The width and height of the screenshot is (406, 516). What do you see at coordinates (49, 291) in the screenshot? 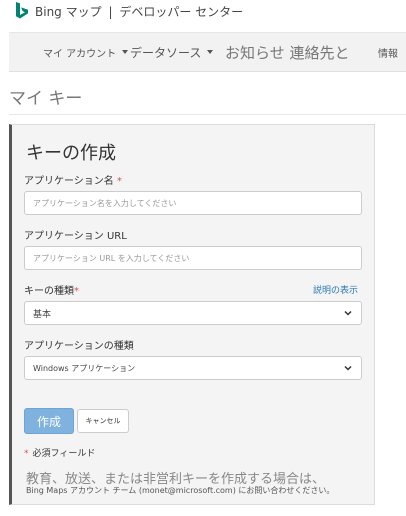
I see `key-type-label-text: キーの種類` at bounding box center [49, 291].